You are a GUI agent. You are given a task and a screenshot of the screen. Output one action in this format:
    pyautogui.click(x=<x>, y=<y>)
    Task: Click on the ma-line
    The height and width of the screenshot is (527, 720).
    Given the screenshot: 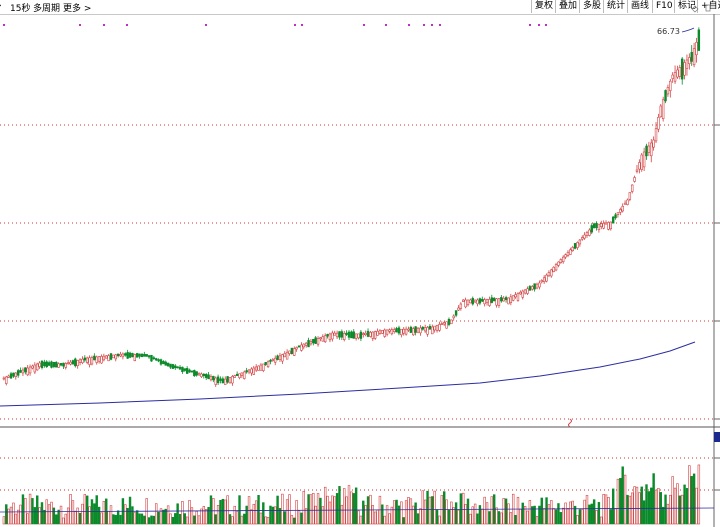 What is the action you would take?
    pyautogui.click(x=348, y=374)
    